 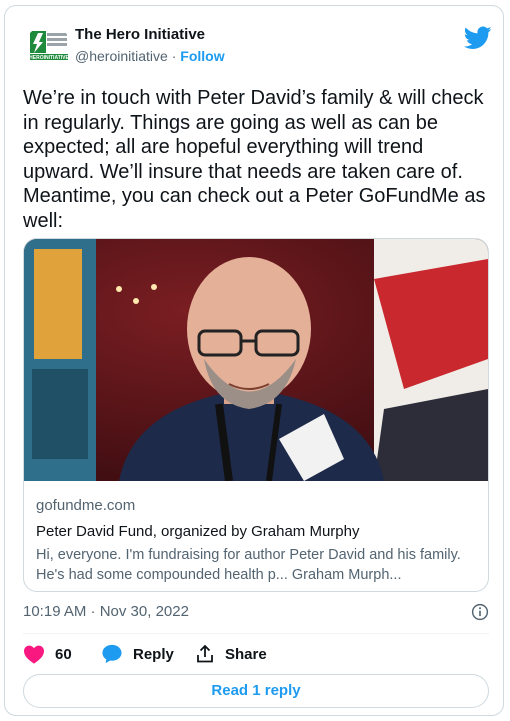 What do you see at coordinates (256, 633) in the screenshot?
I see `divider` at bounding box center [256, 633].